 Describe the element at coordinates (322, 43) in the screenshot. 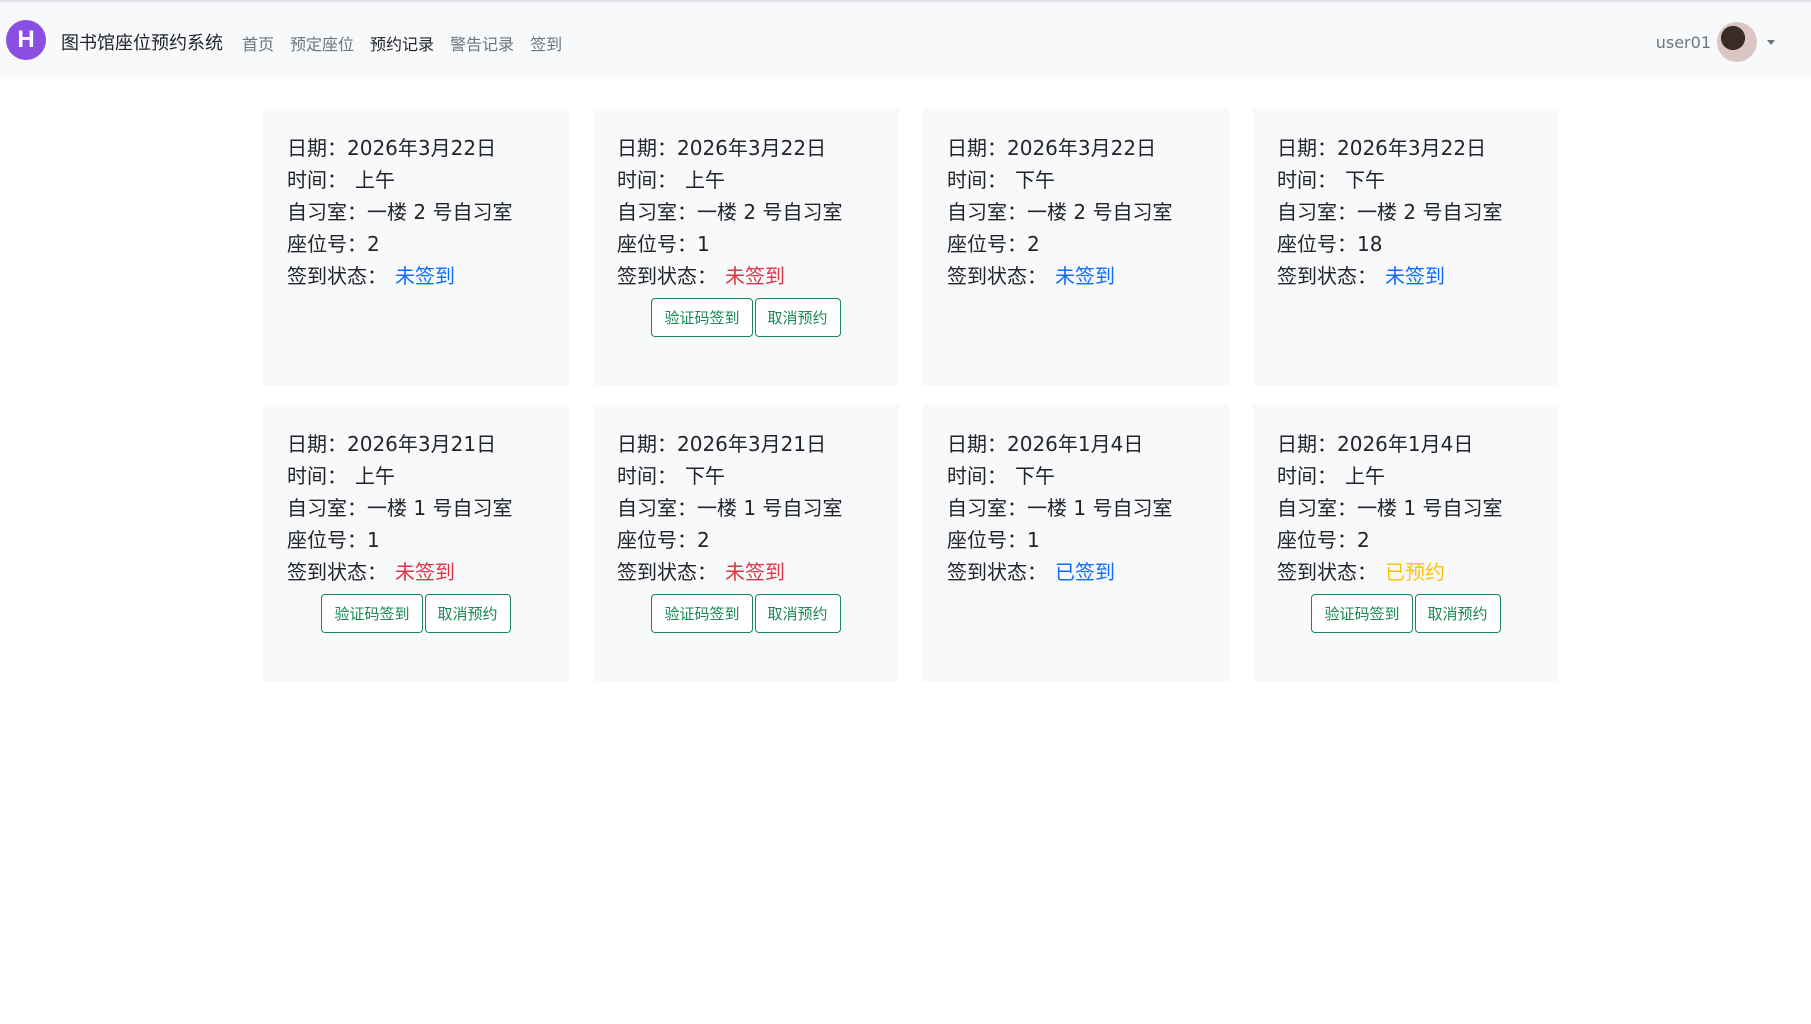

I see `nav-reserve-seat: 预定座位` at that location.